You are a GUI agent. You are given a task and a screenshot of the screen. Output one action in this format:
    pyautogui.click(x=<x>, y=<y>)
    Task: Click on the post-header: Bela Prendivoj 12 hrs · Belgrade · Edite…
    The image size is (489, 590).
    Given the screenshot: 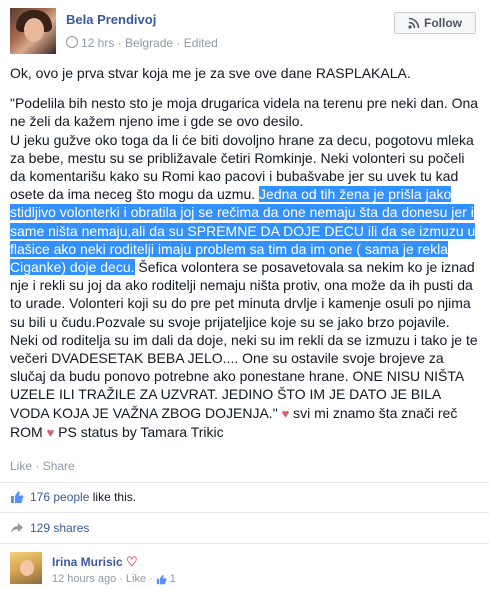 What is the action you would take?
    pyautogui.click(x=244, y=30)
    